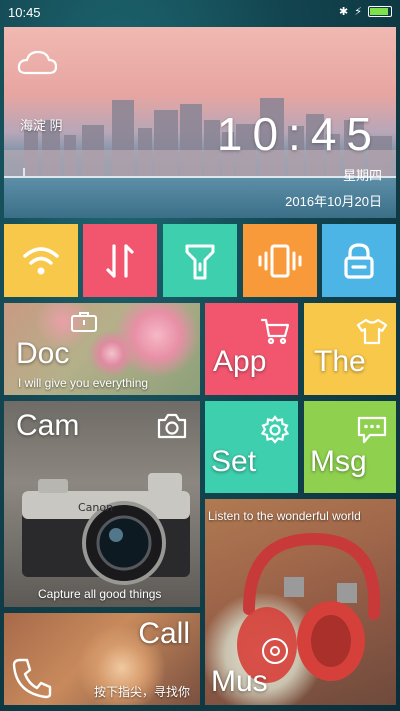  I want to click on status-icons: ✱ ⚡, so click(365, 11).